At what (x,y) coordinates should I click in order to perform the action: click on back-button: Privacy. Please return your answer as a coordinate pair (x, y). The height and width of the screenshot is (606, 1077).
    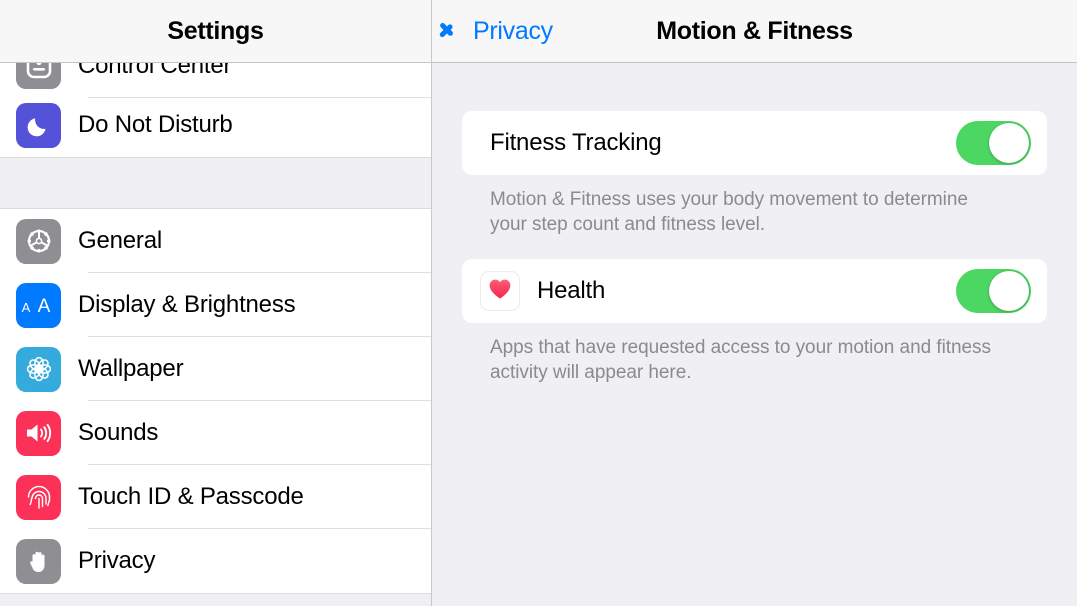
    Looking at the image, I should click on (501, 31).